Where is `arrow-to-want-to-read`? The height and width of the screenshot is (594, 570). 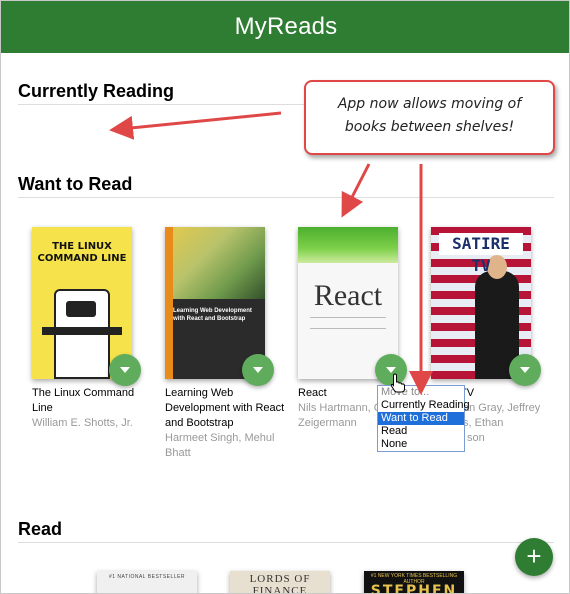 arrow-to-want-to-read is located at coordinates (356, 190).